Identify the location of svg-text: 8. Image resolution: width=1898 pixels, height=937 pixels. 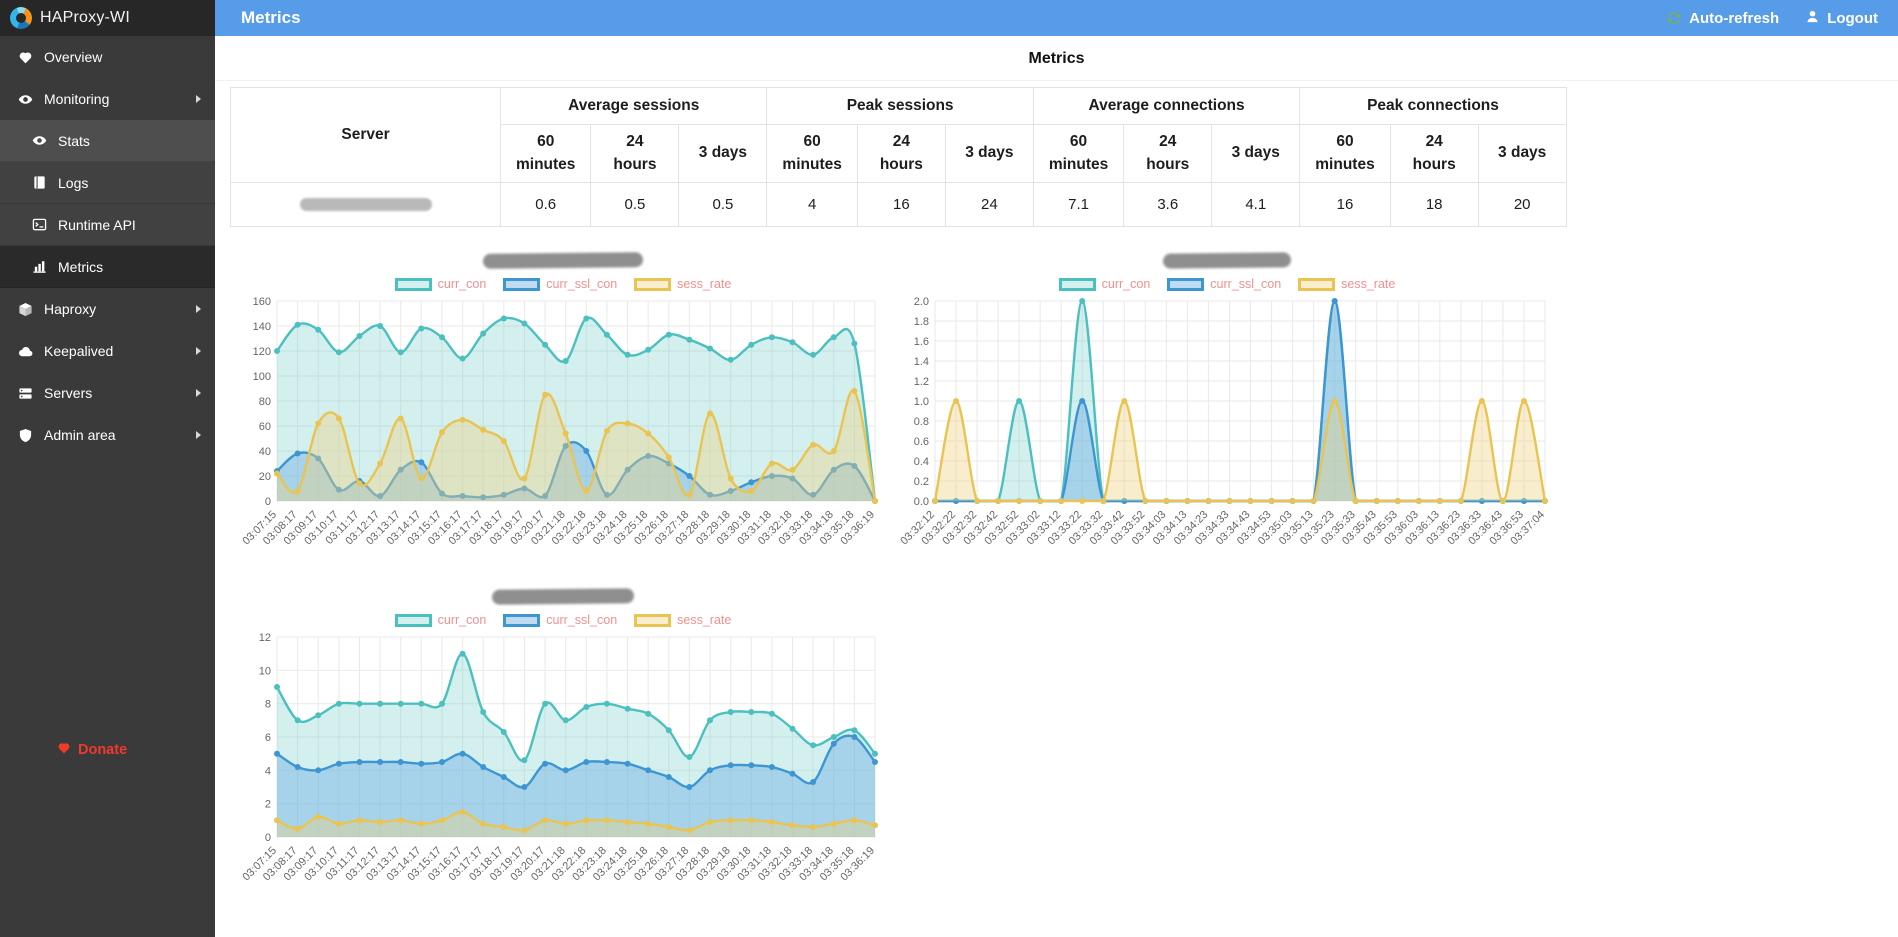
(268, 705).